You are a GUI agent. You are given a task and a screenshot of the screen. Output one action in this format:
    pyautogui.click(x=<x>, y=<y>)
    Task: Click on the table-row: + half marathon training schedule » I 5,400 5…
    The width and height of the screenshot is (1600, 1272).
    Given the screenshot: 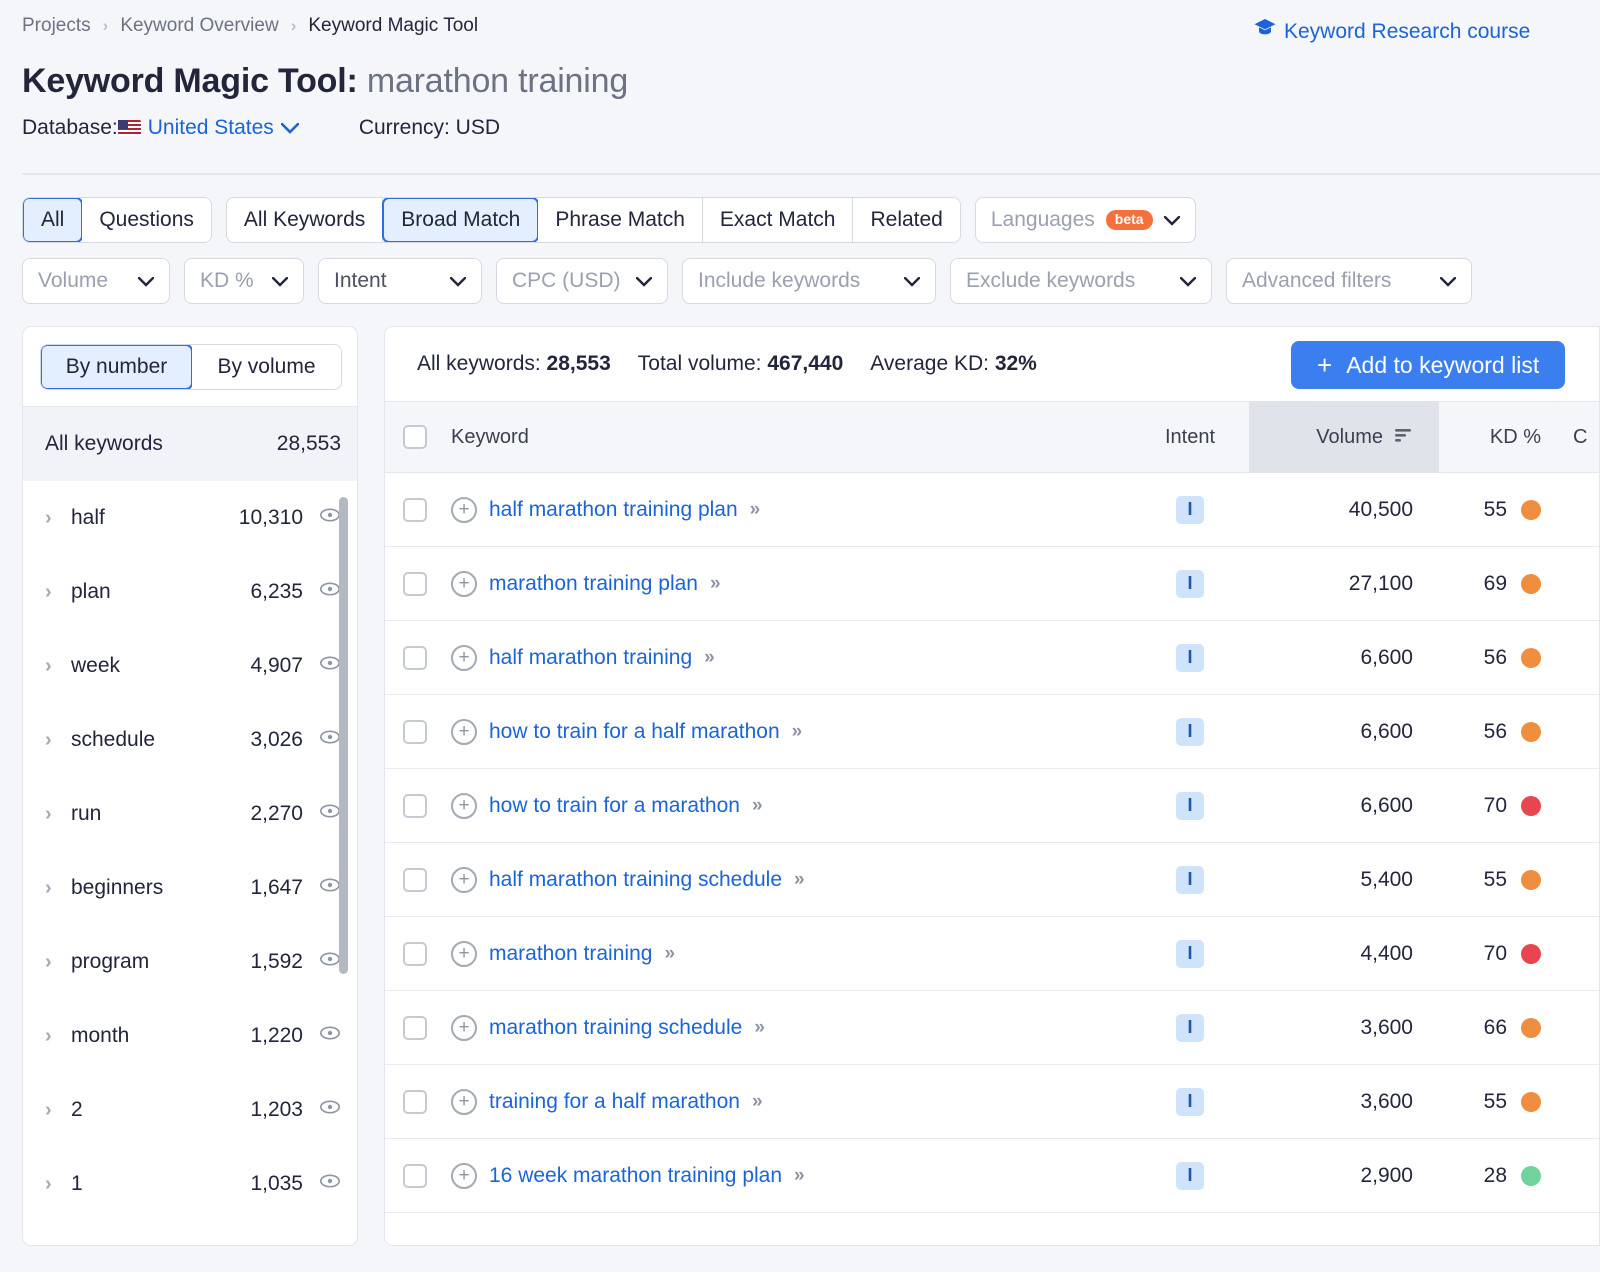 What is the action you would take?
    pyautogui.click(x=992, y=880)
    